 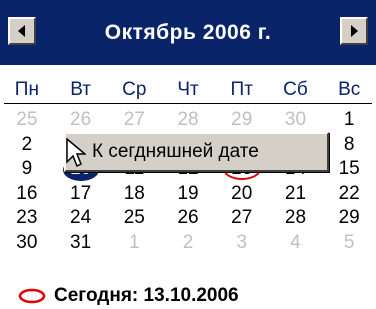 I want to click on month-title: Октябрь 2006 г., so click(x=188, y=33).